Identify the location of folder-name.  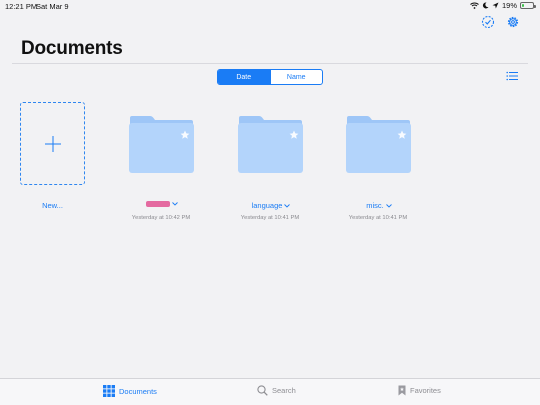
(162, 204).